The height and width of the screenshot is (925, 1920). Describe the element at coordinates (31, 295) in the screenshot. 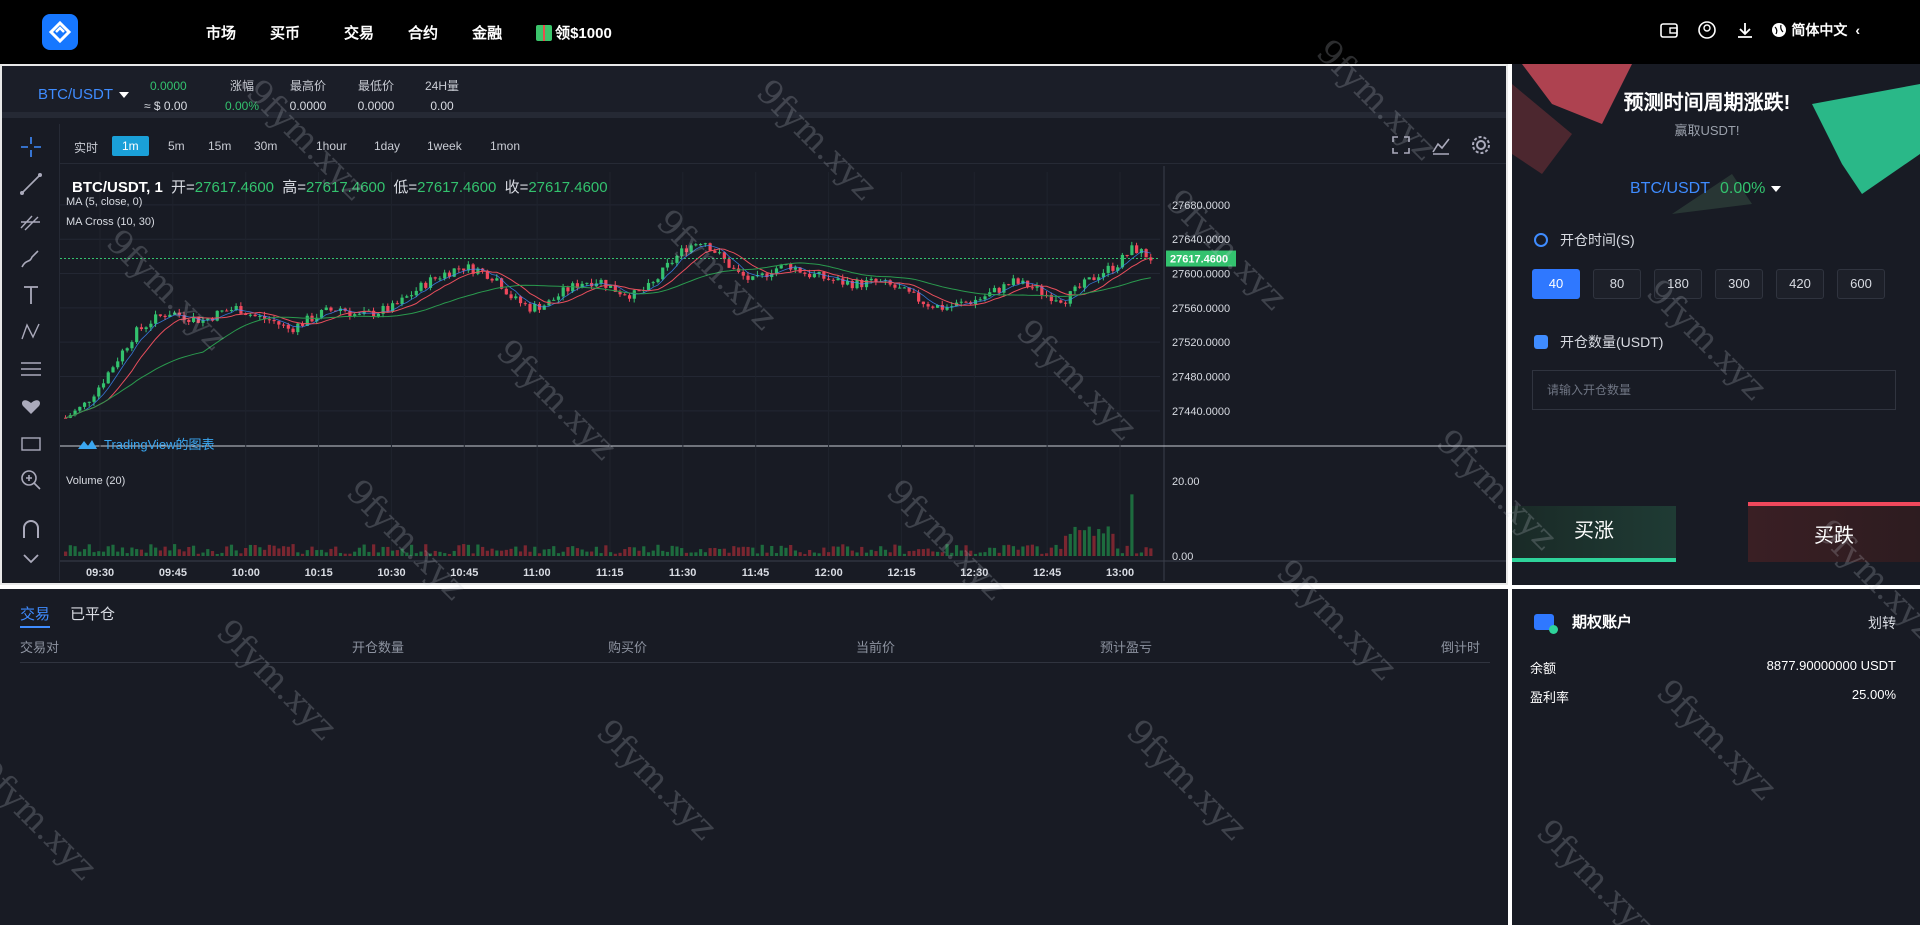

I see `text-tool-icon` at that location.